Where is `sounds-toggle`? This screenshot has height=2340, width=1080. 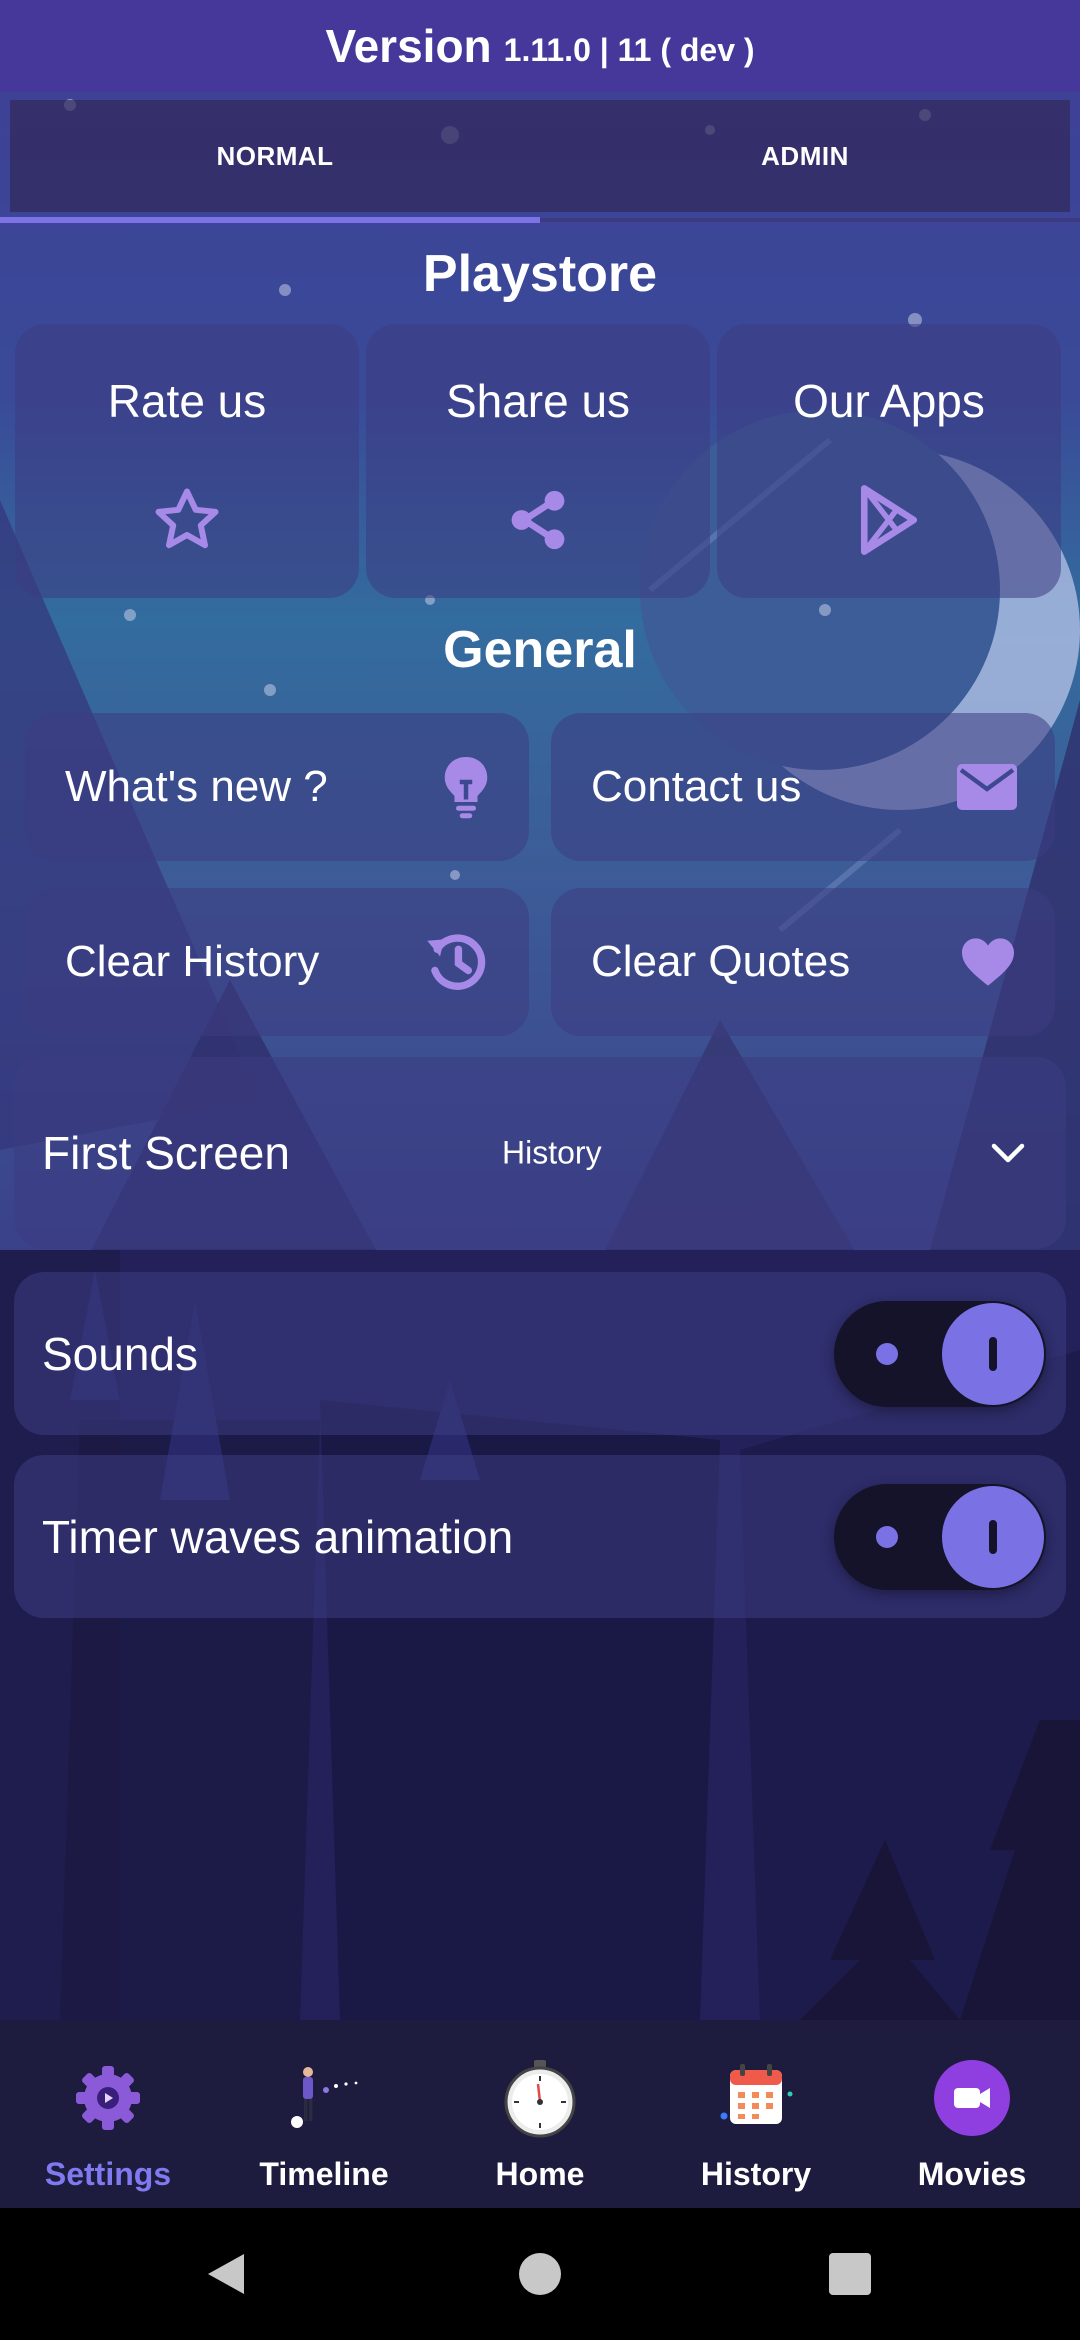 sounds-toggle is located at coordinates (940, 1353).